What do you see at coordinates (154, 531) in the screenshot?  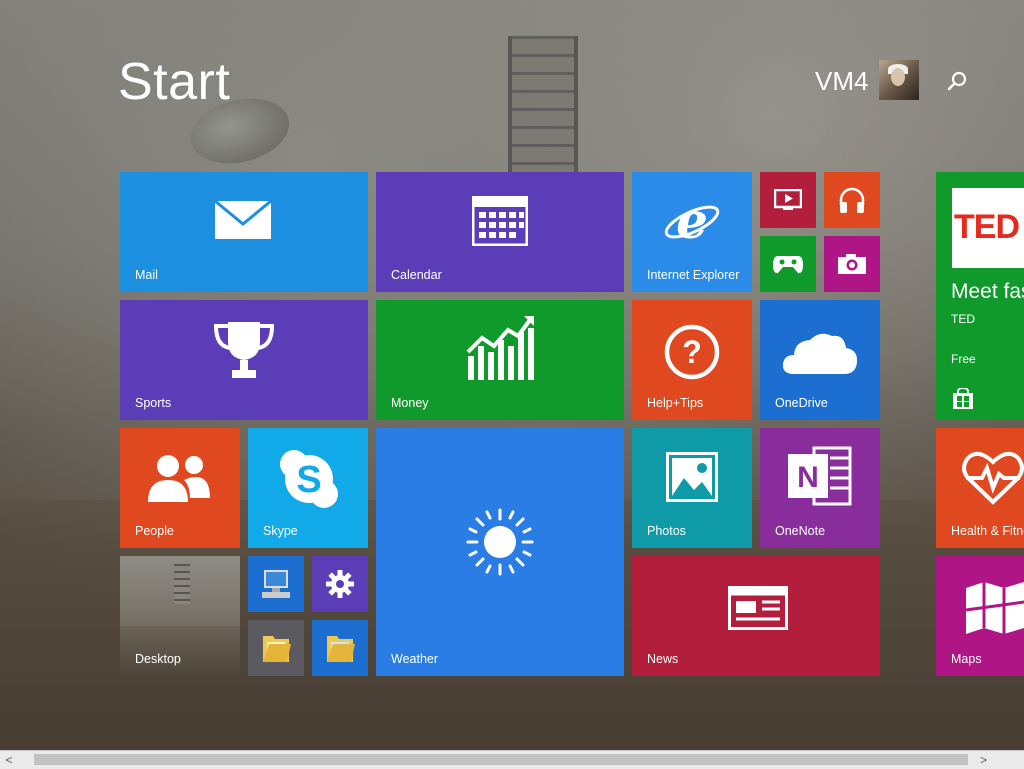 I see `tile-label: People` at bounding box center [154, 531].